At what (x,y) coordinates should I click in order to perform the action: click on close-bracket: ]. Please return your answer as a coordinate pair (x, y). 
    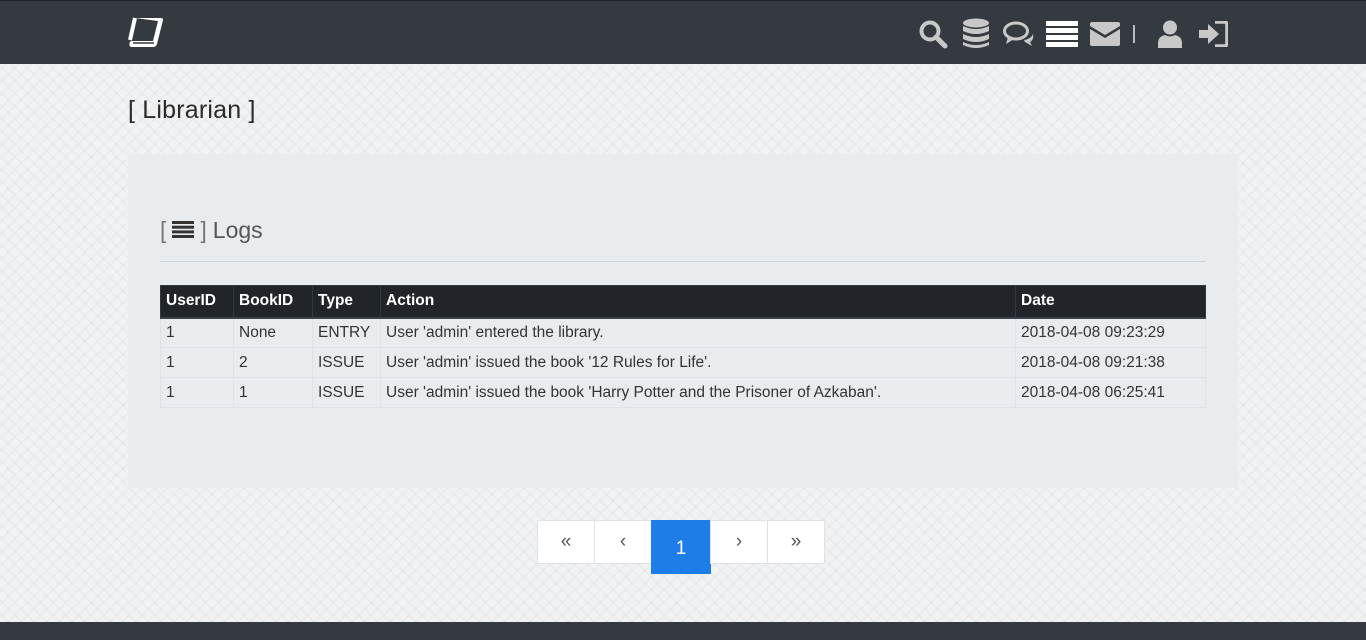
    Looking at the image, I should click on (203, 230).